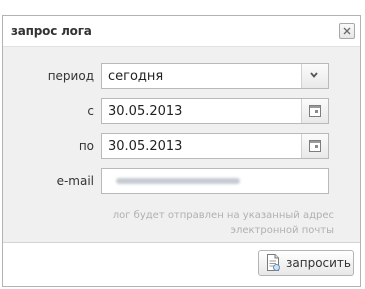 This screenshot has height=289, width=365. I want to click on request-log-button: запросить, so click(306, 263).